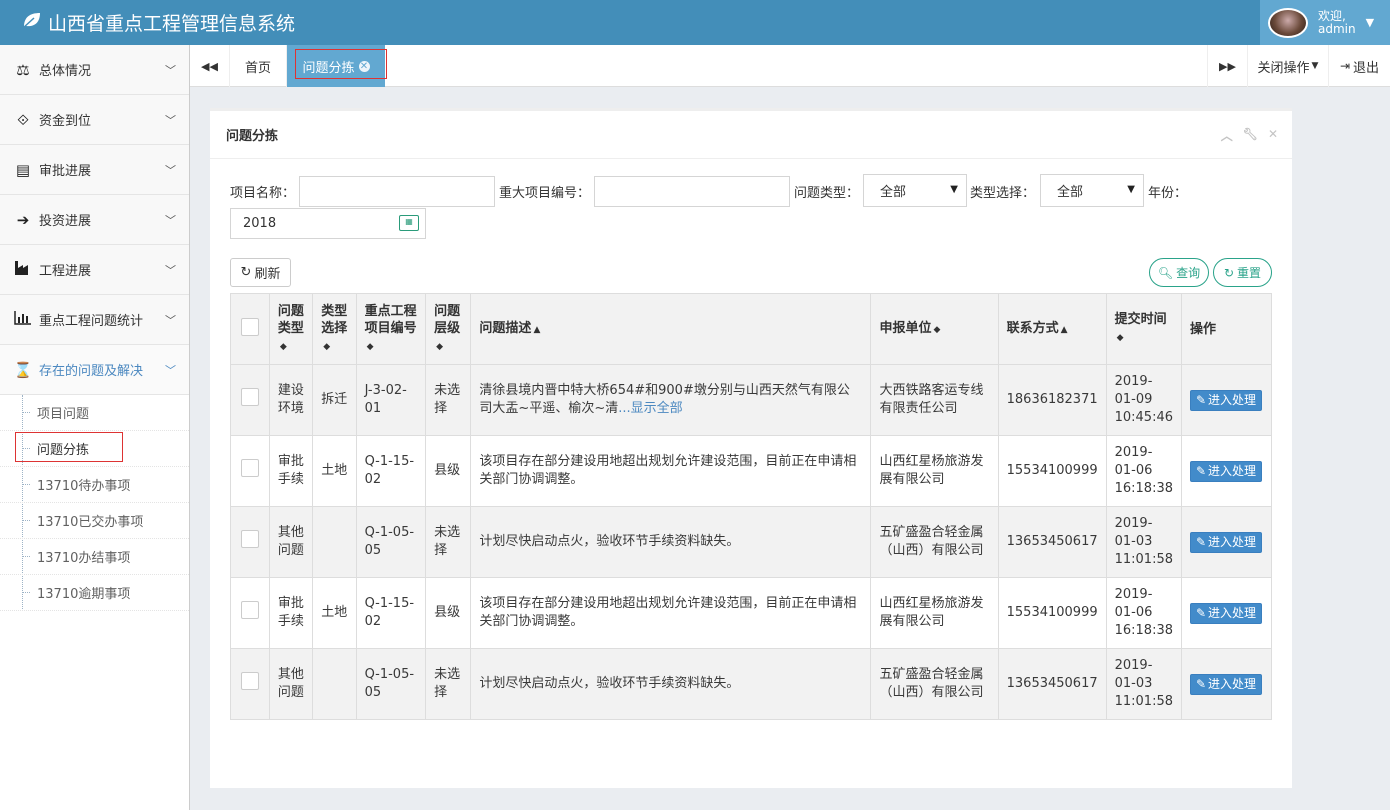  Describe the element at coordinates (1070, 192) in the screenshot. I see `type-select-value: 全部` at that location.